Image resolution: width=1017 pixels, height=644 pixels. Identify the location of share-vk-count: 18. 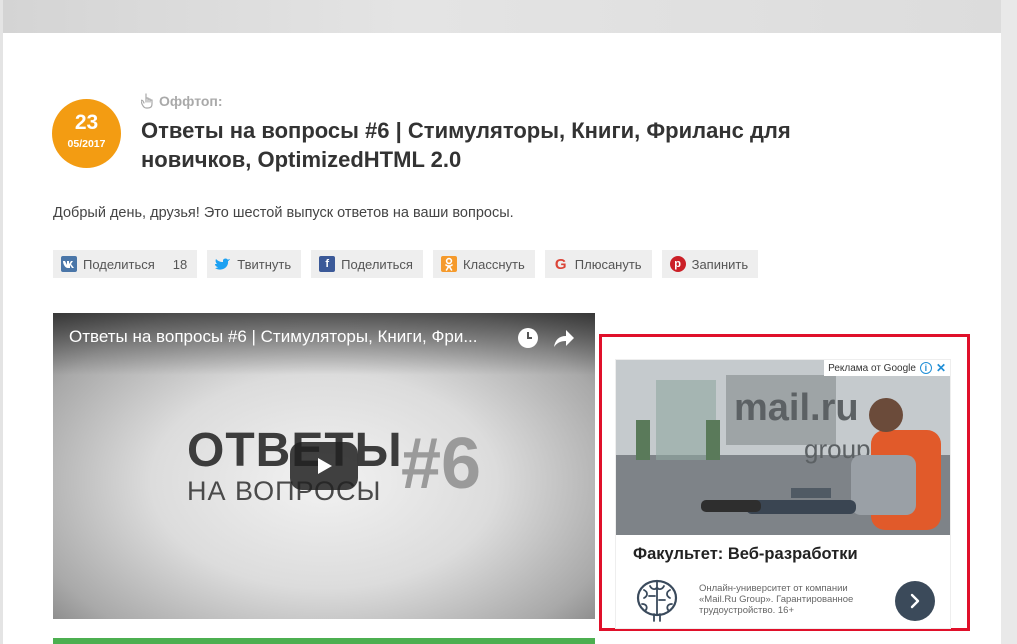
(180, 264).